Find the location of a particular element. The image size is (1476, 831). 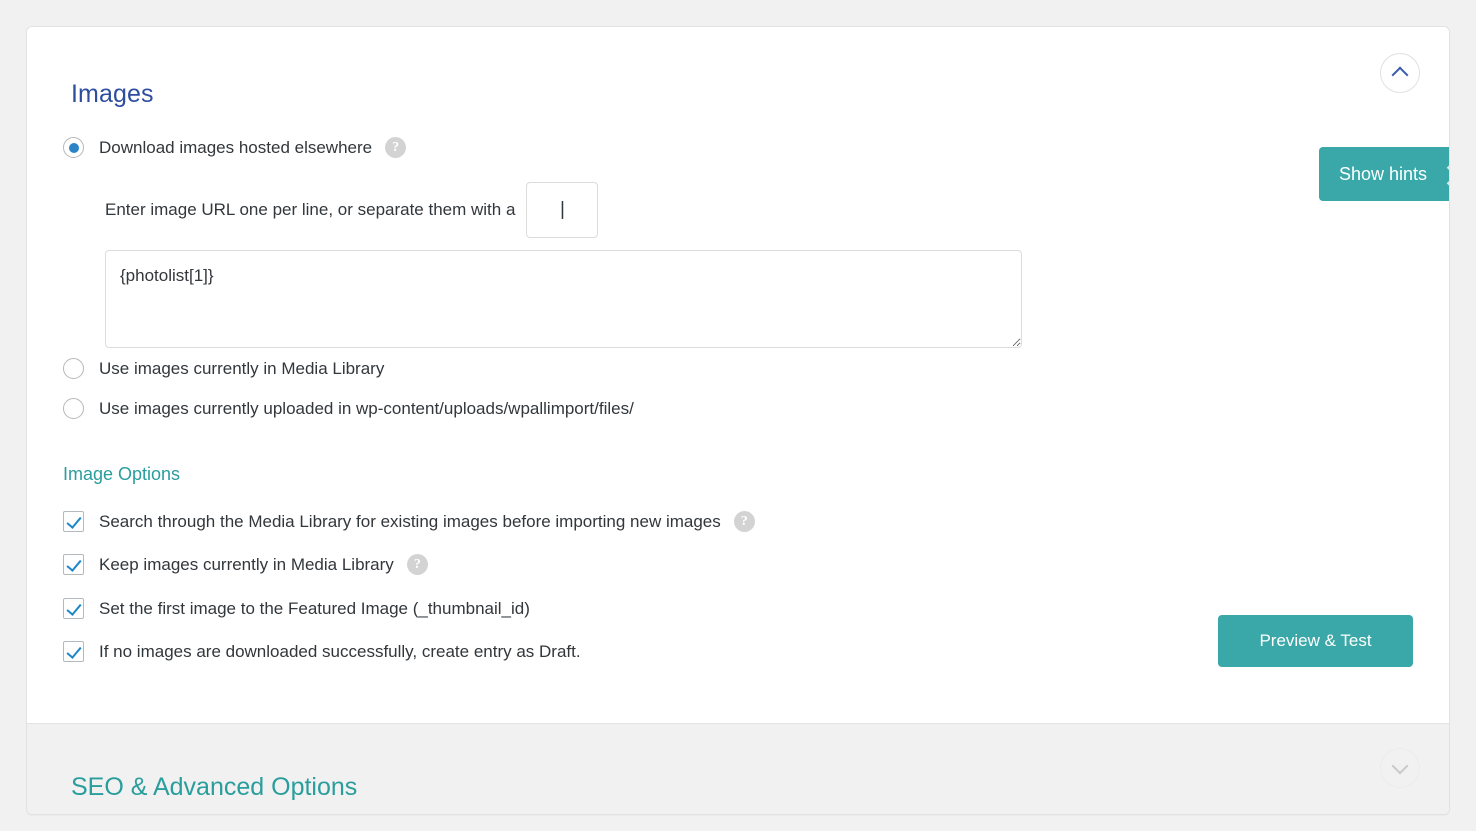

collapse-images-section-button is located at coordinates (1400, 73).